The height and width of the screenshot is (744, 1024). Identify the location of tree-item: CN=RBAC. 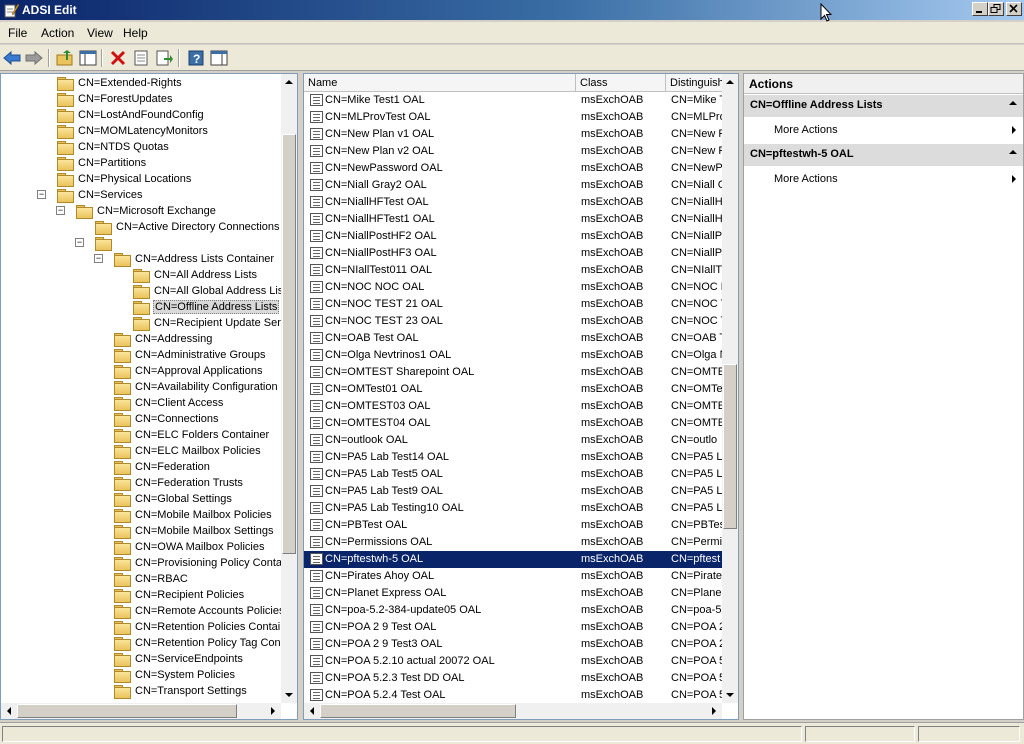
(151, 579).